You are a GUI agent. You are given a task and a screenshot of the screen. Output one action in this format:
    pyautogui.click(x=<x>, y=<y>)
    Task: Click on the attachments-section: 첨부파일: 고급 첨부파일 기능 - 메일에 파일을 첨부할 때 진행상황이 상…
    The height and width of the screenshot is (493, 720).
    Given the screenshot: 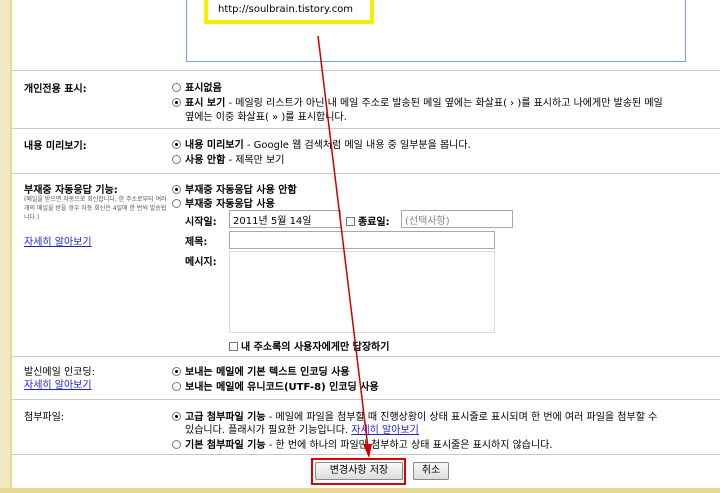 What is the action you would take?
    pyautogui.click(x=366, y=427)
    